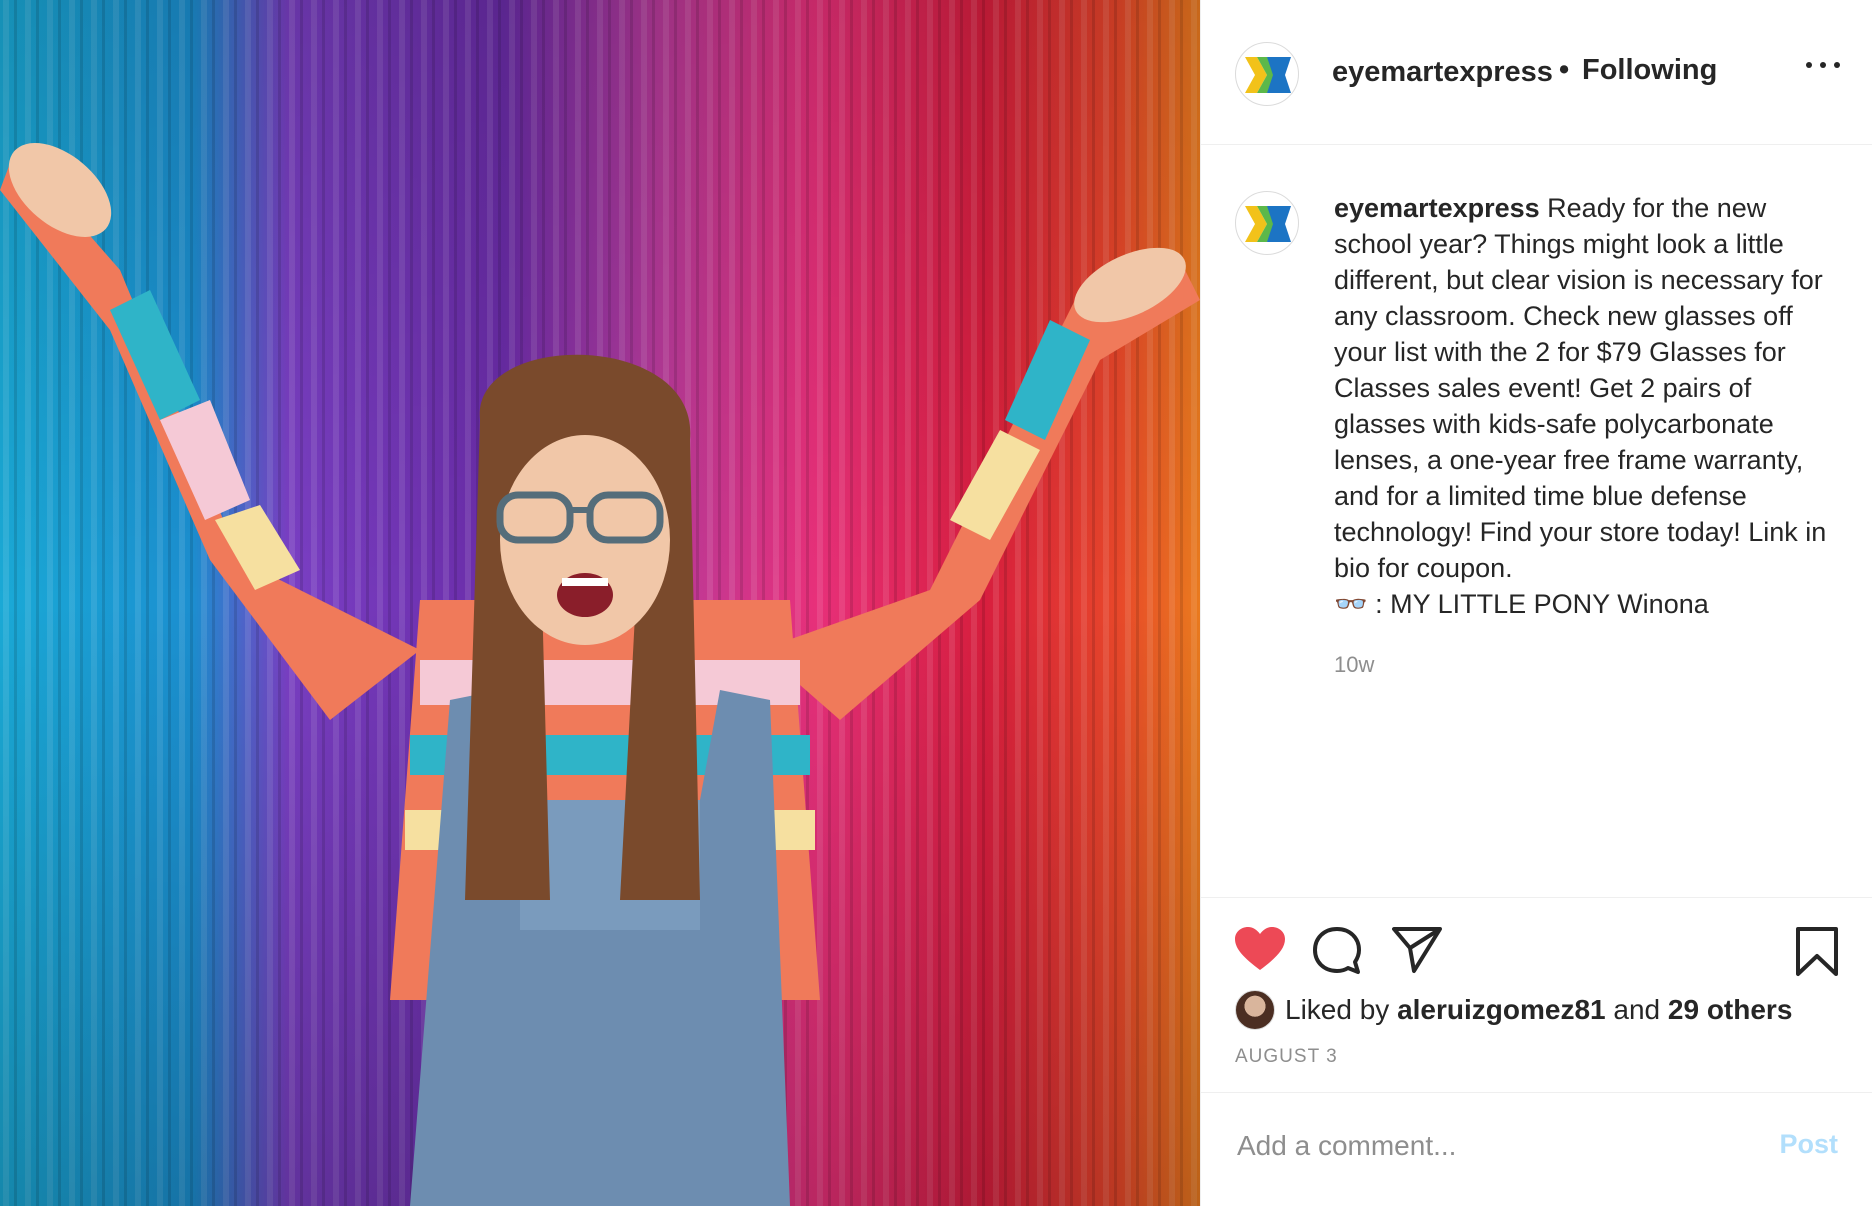 Image resolution: width=1872 pixels, height=1206 pixels. I want to click on liked-others: 29 others, so click(1730, 1010).